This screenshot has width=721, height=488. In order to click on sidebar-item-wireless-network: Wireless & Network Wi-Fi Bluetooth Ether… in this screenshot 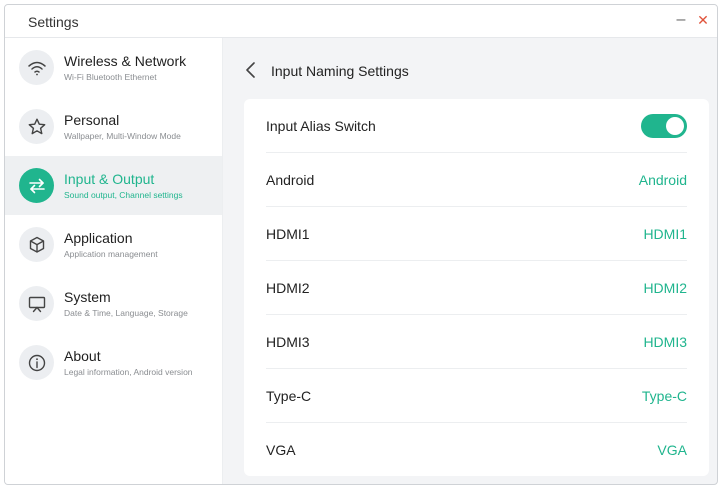, I will do `click(113, 67)`.